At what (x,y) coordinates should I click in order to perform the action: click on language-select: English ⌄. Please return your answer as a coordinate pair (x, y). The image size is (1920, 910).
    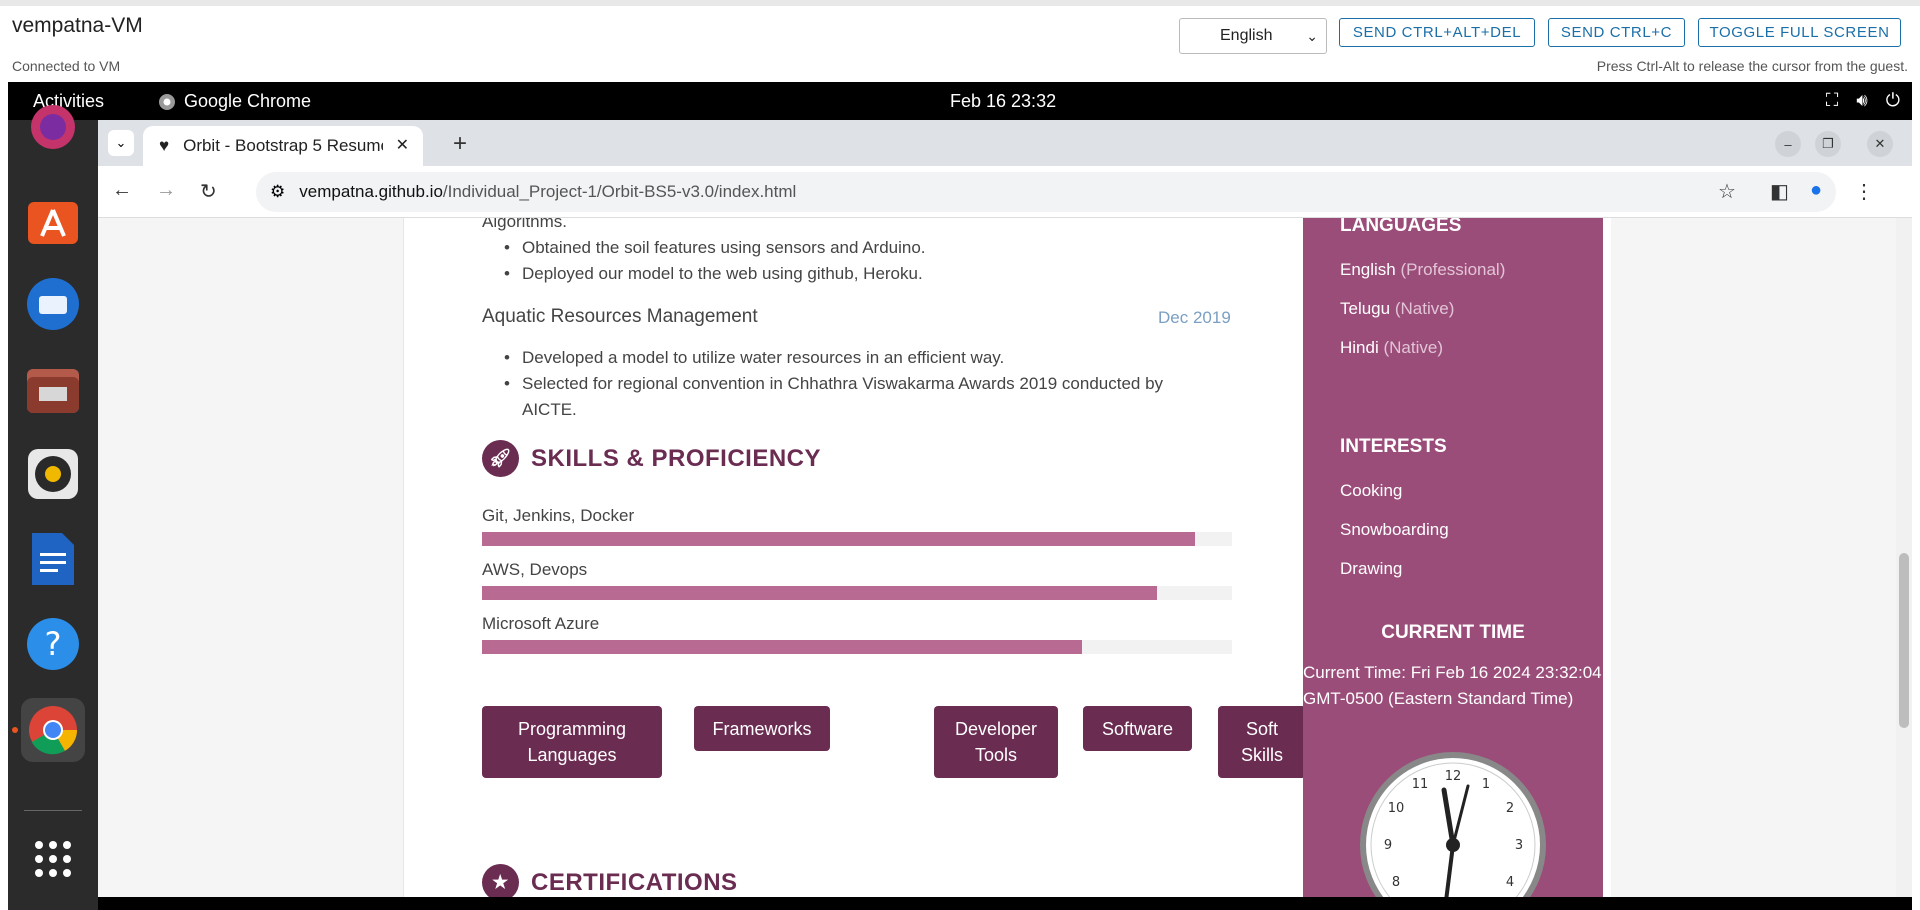
    Looking at the image, I should click on (1253, 36).